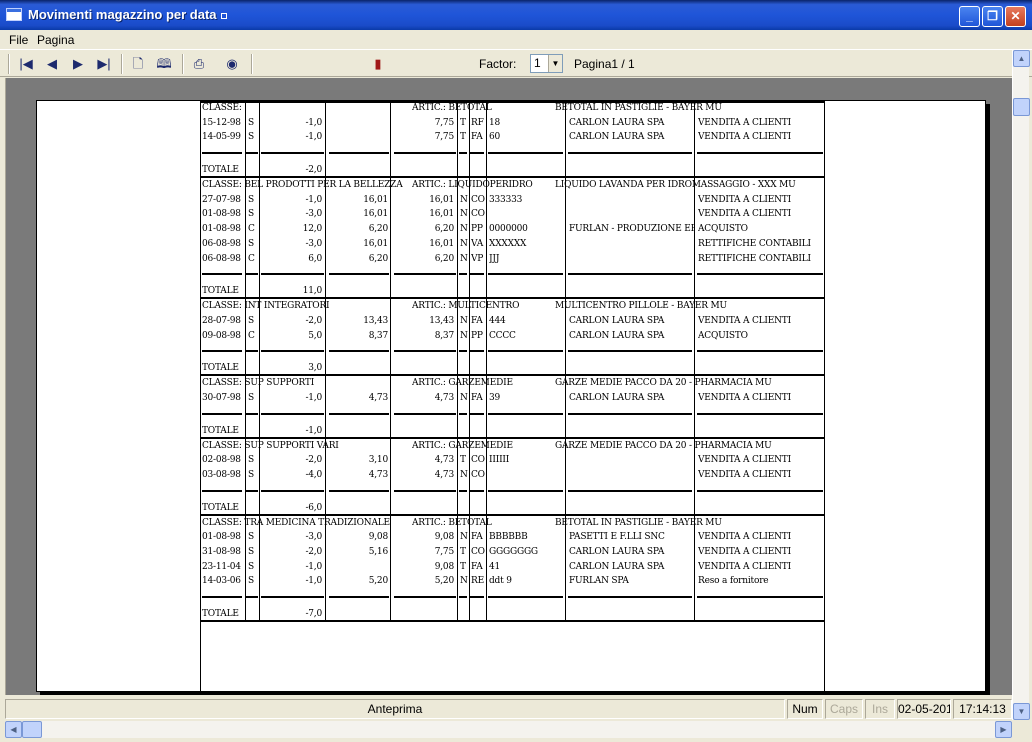  What do you see at coordinates (127, 14) in the screenshot?
I see `window-title: Movimenti magazzino per data` at bounding box center [127, 14].